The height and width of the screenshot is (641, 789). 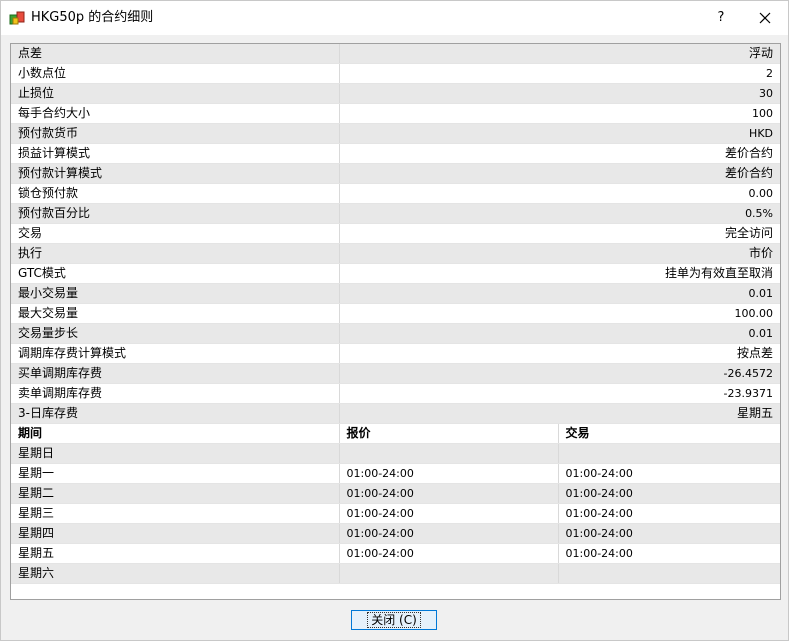 I want to click on session-row: 星期一 01:00-24:00 01:00-24:00, so click(x=395, y=473).